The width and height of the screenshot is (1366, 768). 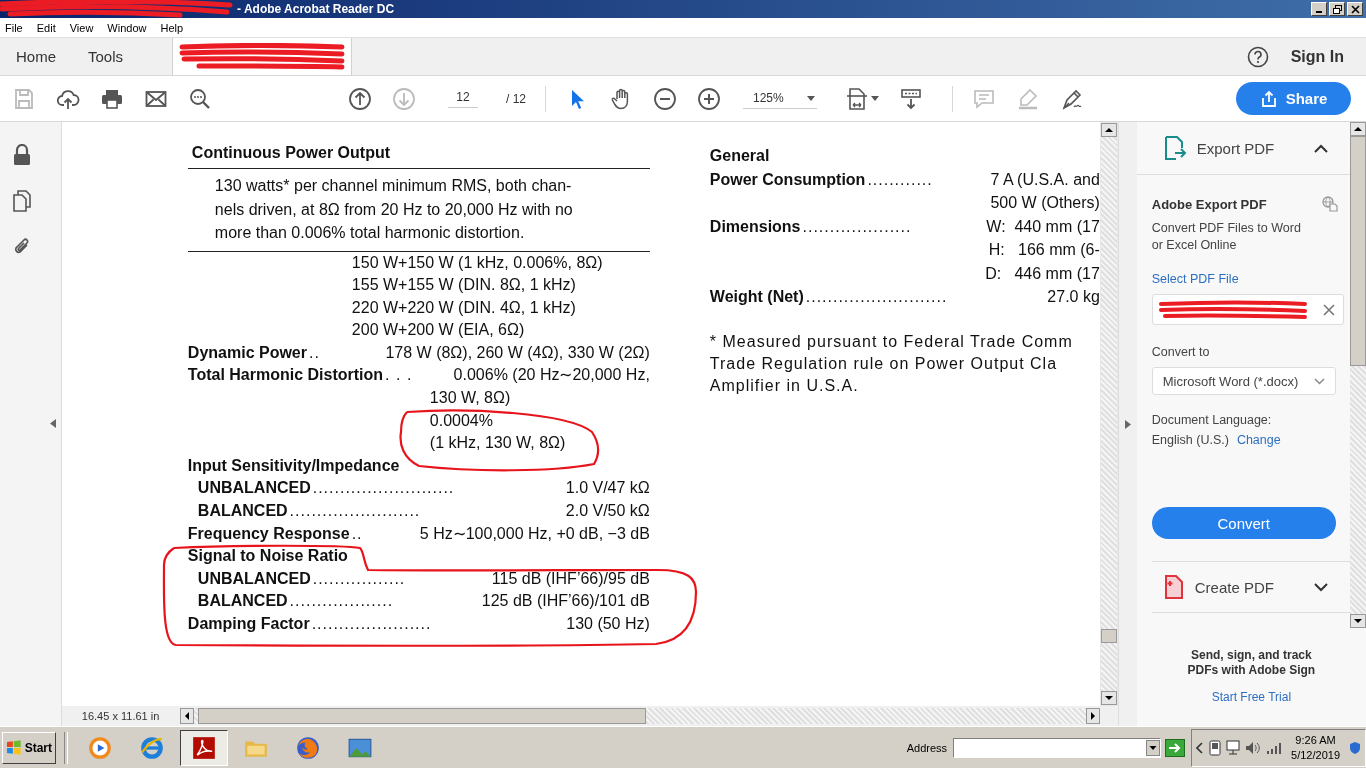 I want to click on zoom-in-icon, so click(x=709, y=98).